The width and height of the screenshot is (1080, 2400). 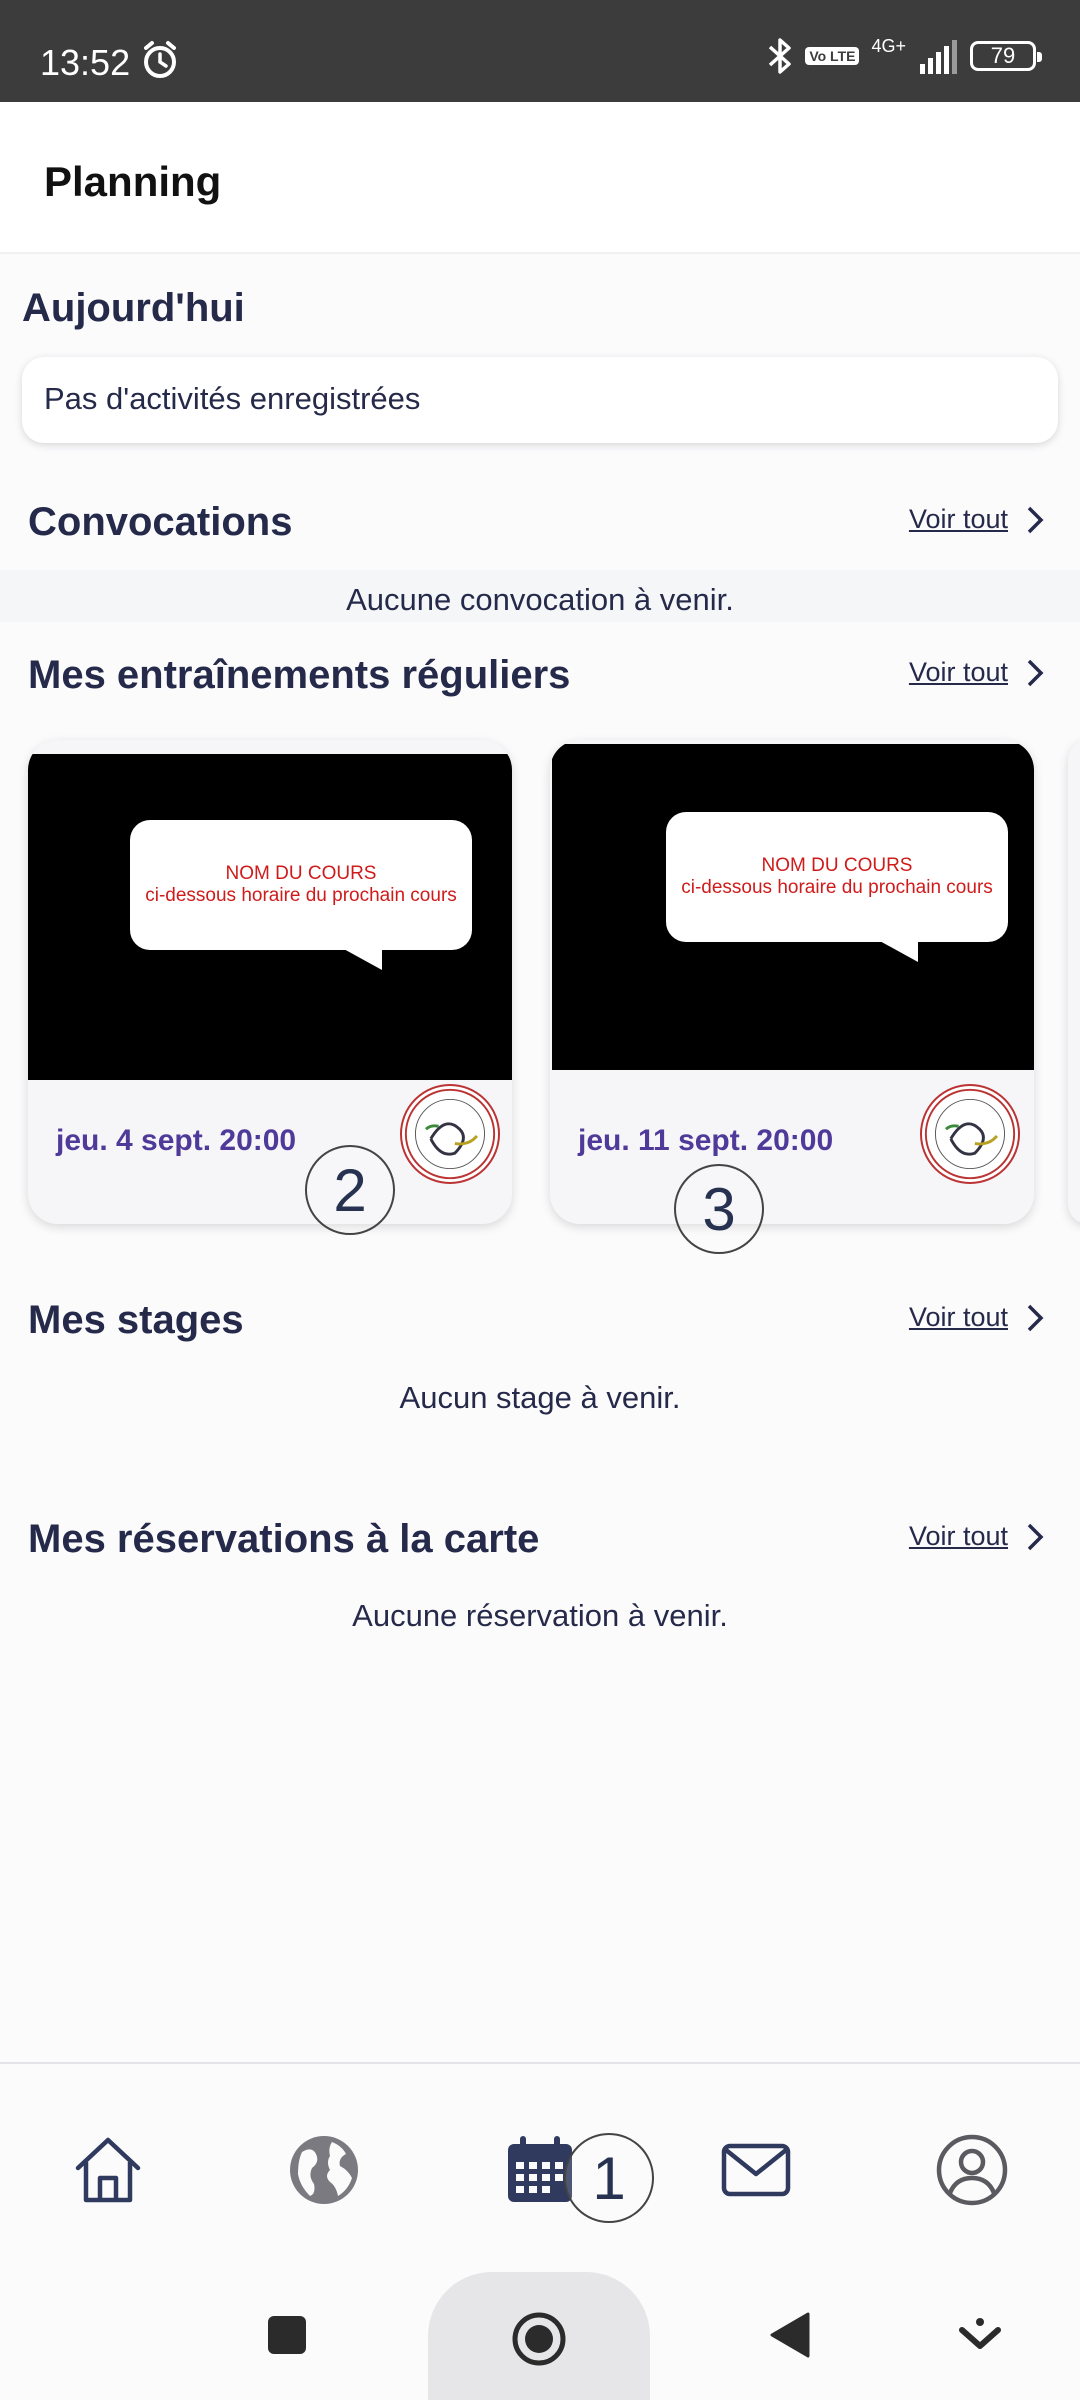 I want to click on globe-icon, so click(x=324, y=2170).